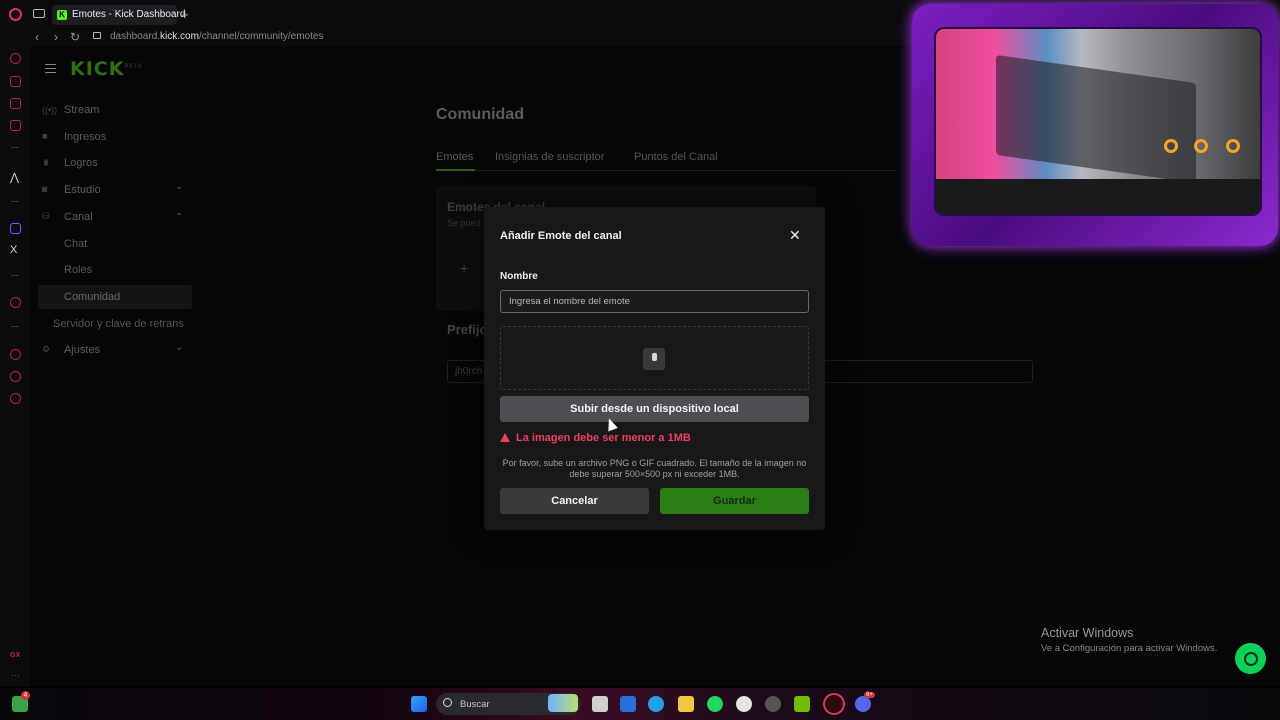  I want to click on player-icon, so click(15, 103).